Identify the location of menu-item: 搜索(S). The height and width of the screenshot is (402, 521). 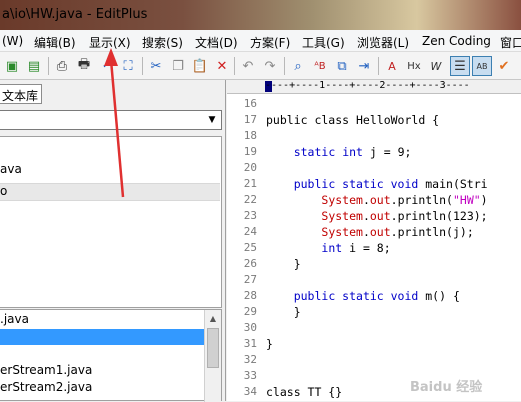
(162, 42).